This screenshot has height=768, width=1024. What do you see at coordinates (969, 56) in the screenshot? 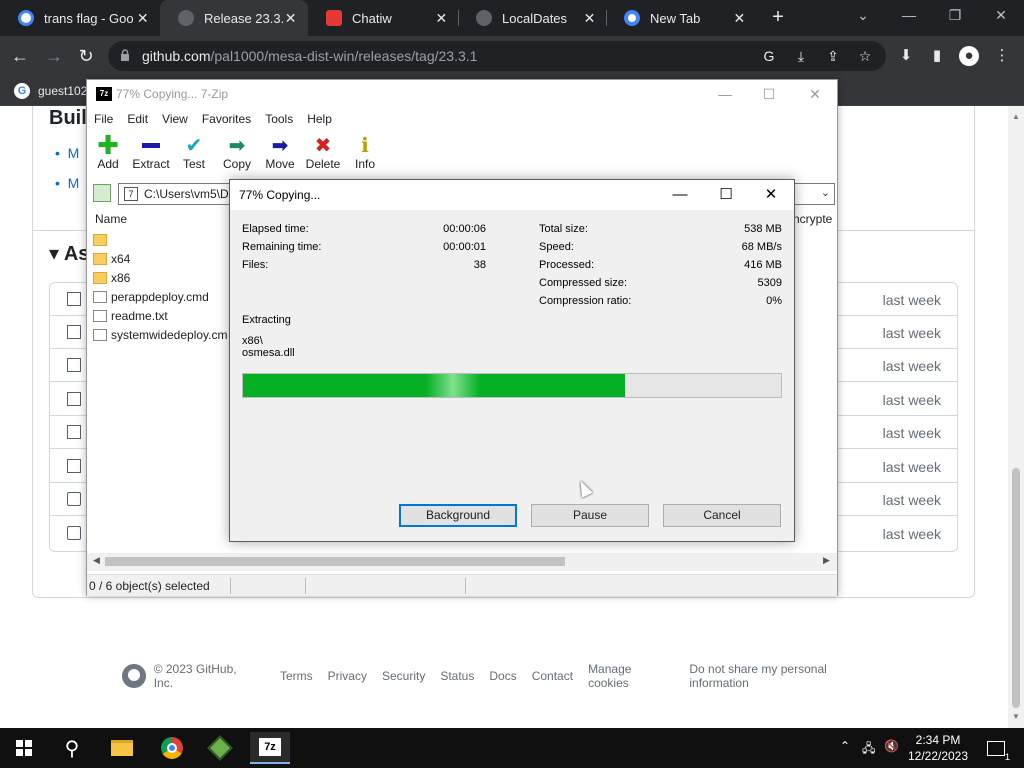
I see `profile-avatar-icon: ●` at bounding box center [969, 56].